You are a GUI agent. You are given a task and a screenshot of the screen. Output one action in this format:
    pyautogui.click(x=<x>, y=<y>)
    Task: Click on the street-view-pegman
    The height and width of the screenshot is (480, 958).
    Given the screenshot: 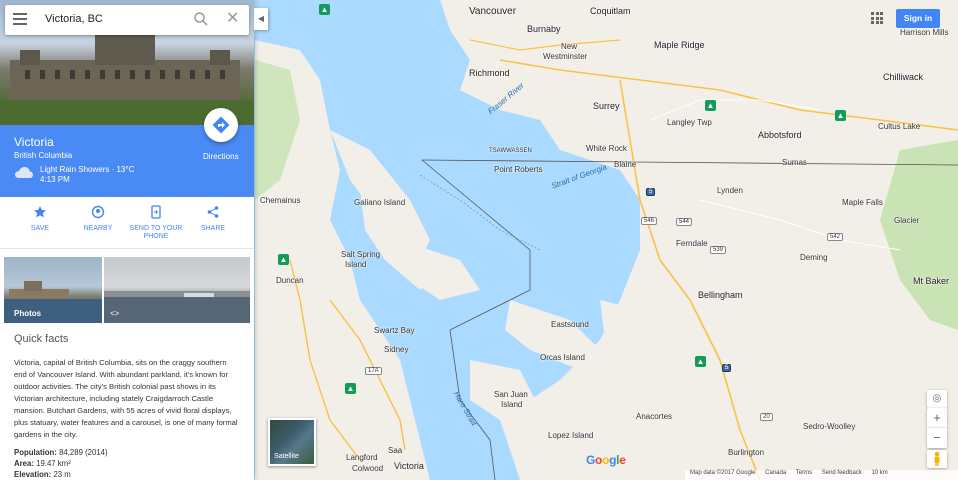 What is the action you would take?
    pyautogui.click(x=937, y=458)
    